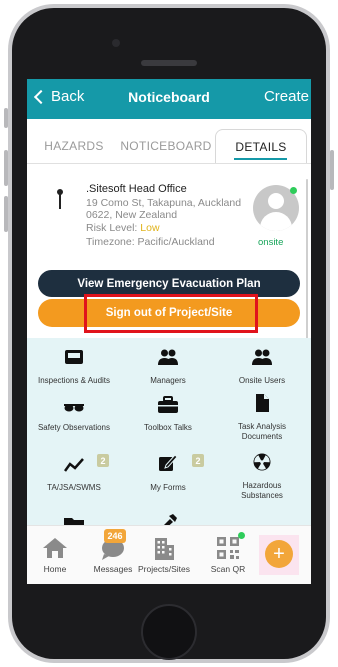 This screenshot has width=338, height=667. What do you see at coordinates (168, 404) in the screenshot?
I see `toolbox-icon` at bounding box center [168, 404].